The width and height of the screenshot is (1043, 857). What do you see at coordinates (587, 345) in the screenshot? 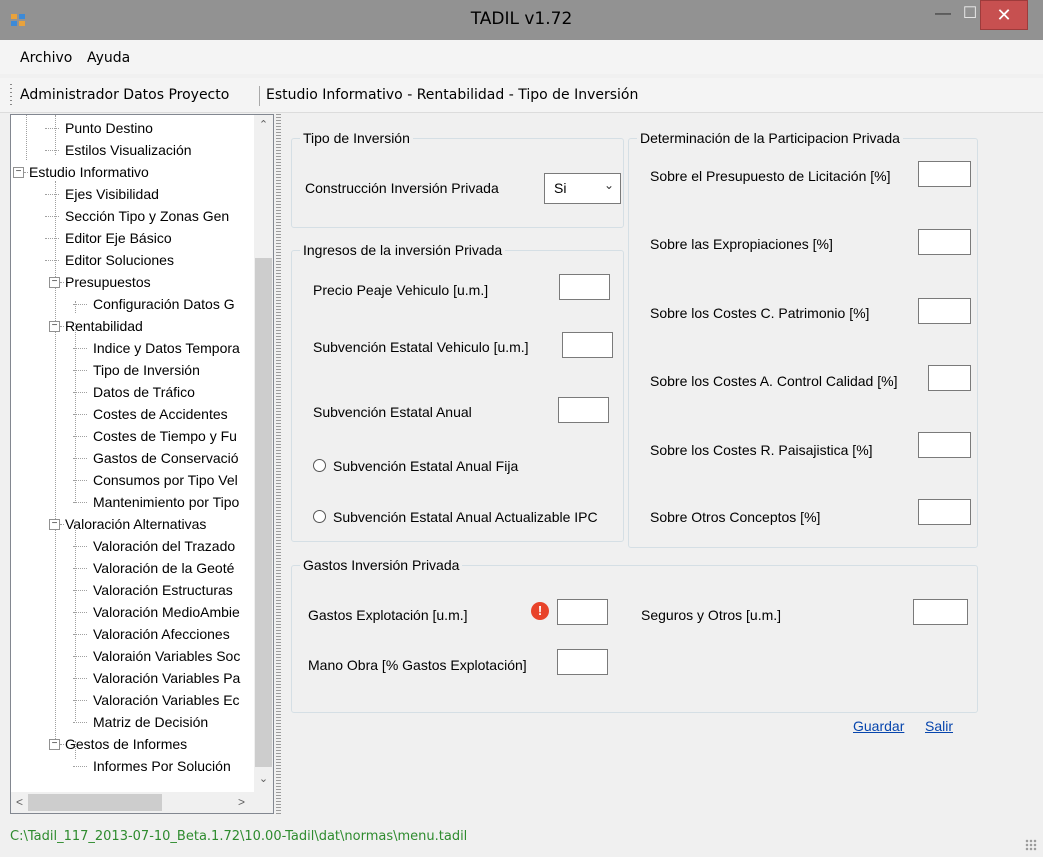
I see `subvencion-vehiculo-input` at bounding box center [587, 345].